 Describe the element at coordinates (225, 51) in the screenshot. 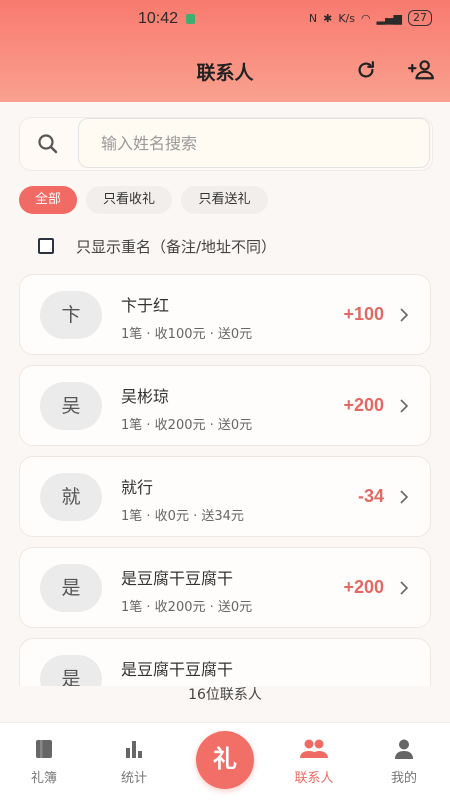

I see `app-header: 10:42 N ✱ K/s ◠ ▂▄▆ 27 联系人` at that location.